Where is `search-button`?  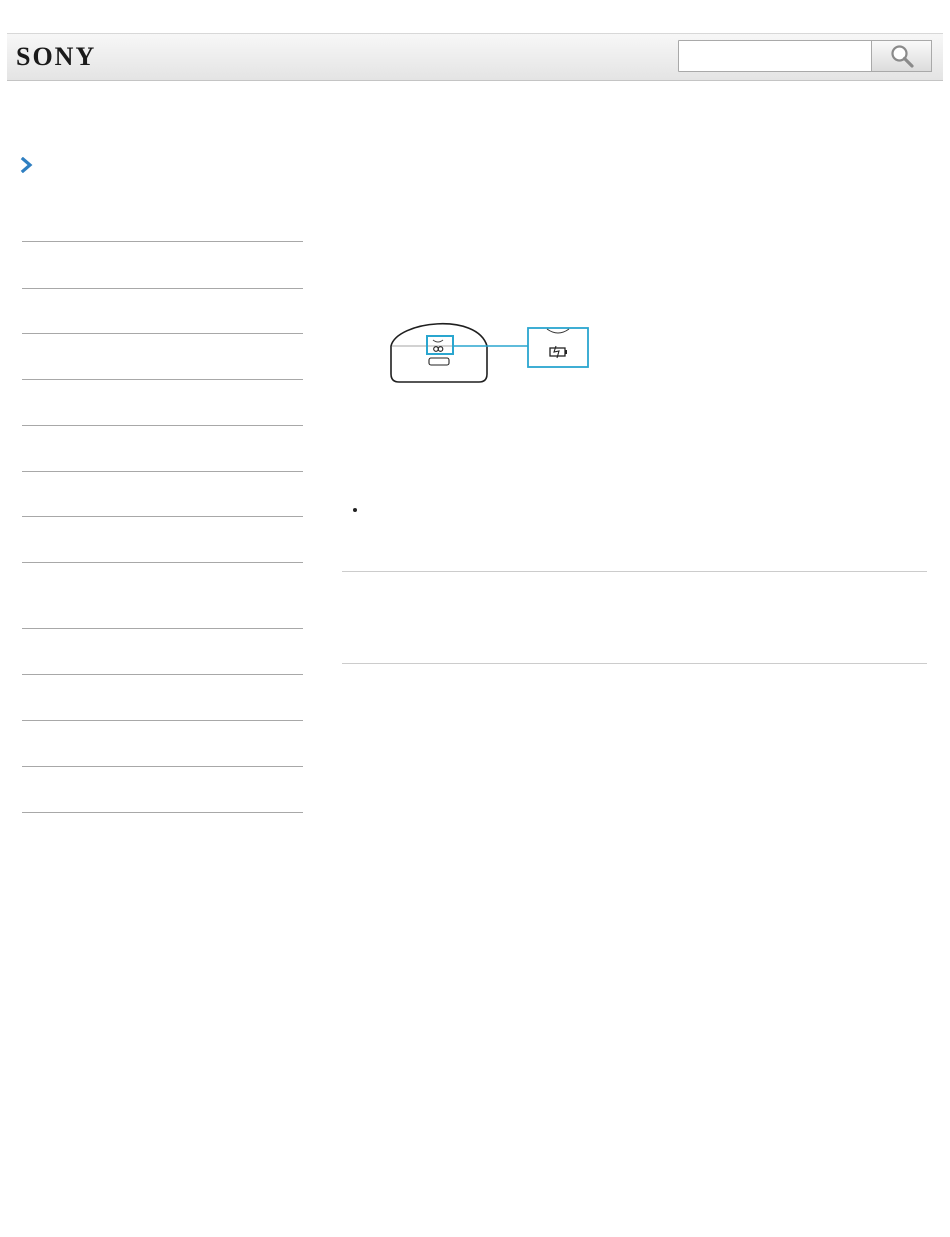
search-button is located at coordinates (901, 56).